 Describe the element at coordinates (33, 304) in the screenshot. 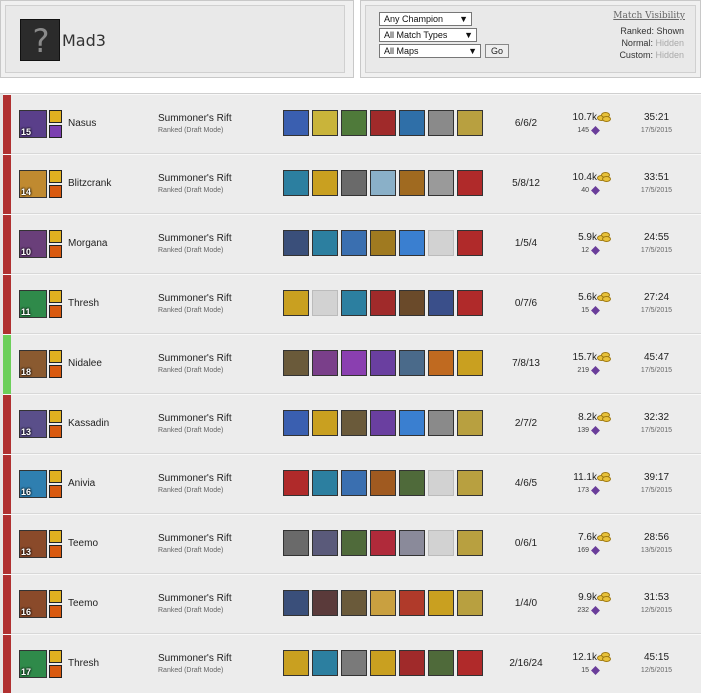

I see `champion-icon: 11` at that location.